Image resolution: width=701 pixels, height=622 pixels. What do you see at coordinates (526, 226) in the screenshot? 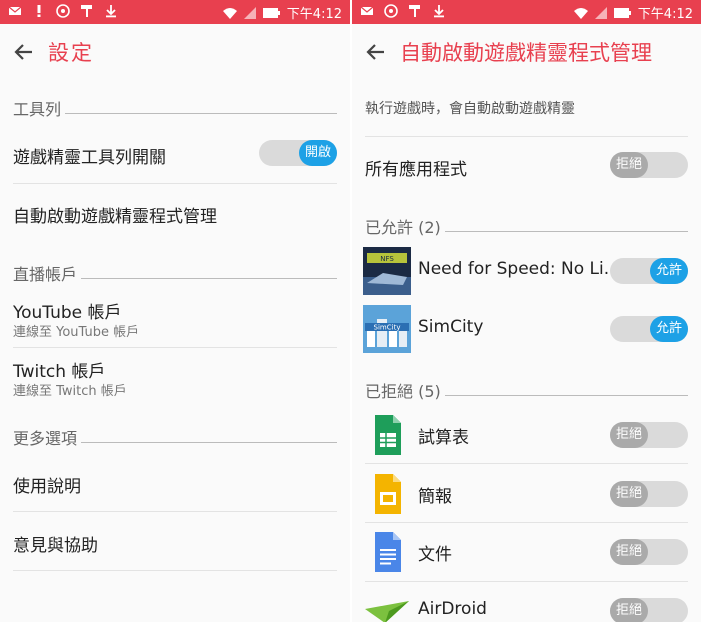
I see `section-header-allowed: 已允許 (2)` at bounding box center [526, 226].